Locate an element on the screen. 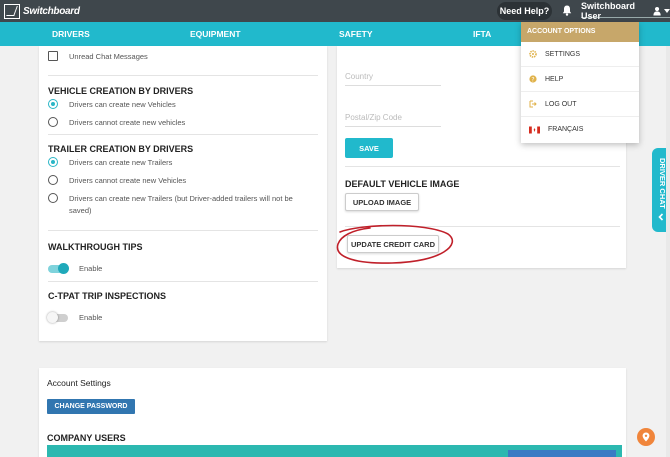  app-logo: Switchboard is located at coordinates (42, 11).